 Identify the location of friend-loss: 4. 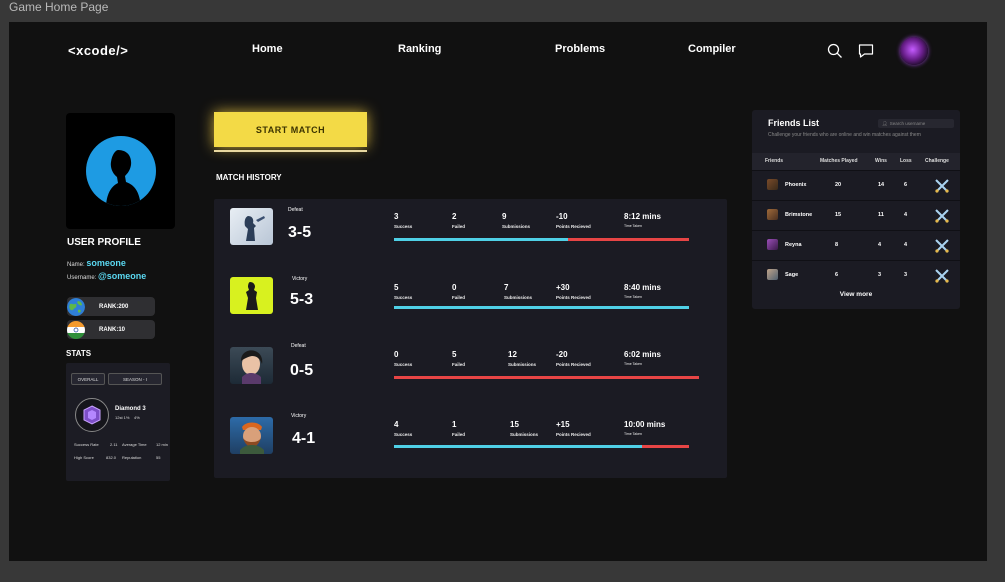
(906, 245).